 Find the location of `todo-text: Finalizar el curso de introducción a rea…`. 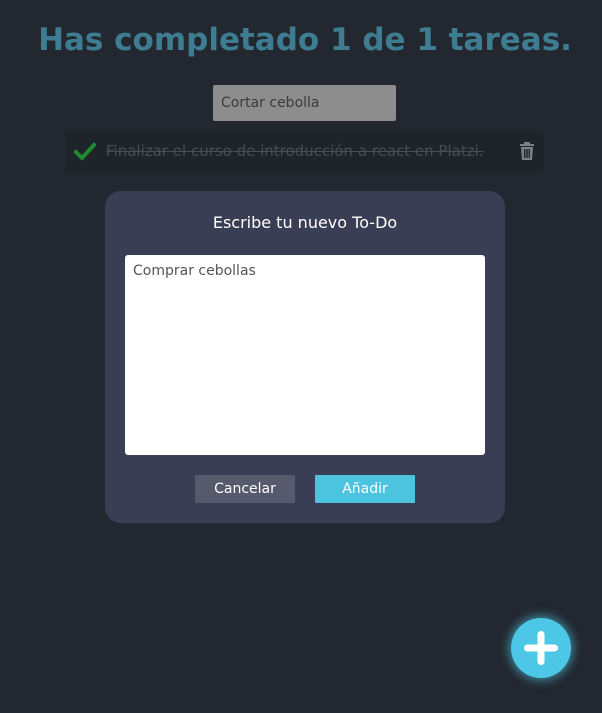

todo-text: Finalizar el curso de introducción a rea… is located at coordinates (295, 151).